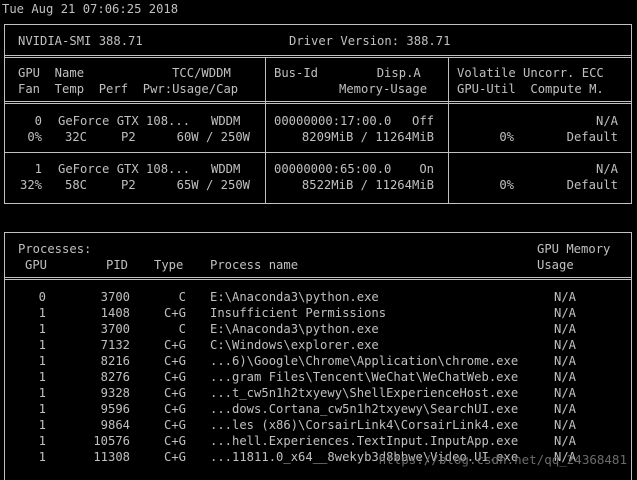 The height and width of the screenshot is (480, 637). Describe the element at coordinates (426, 169) in the screenshot. I see `gpu-display-active: On` at that location.